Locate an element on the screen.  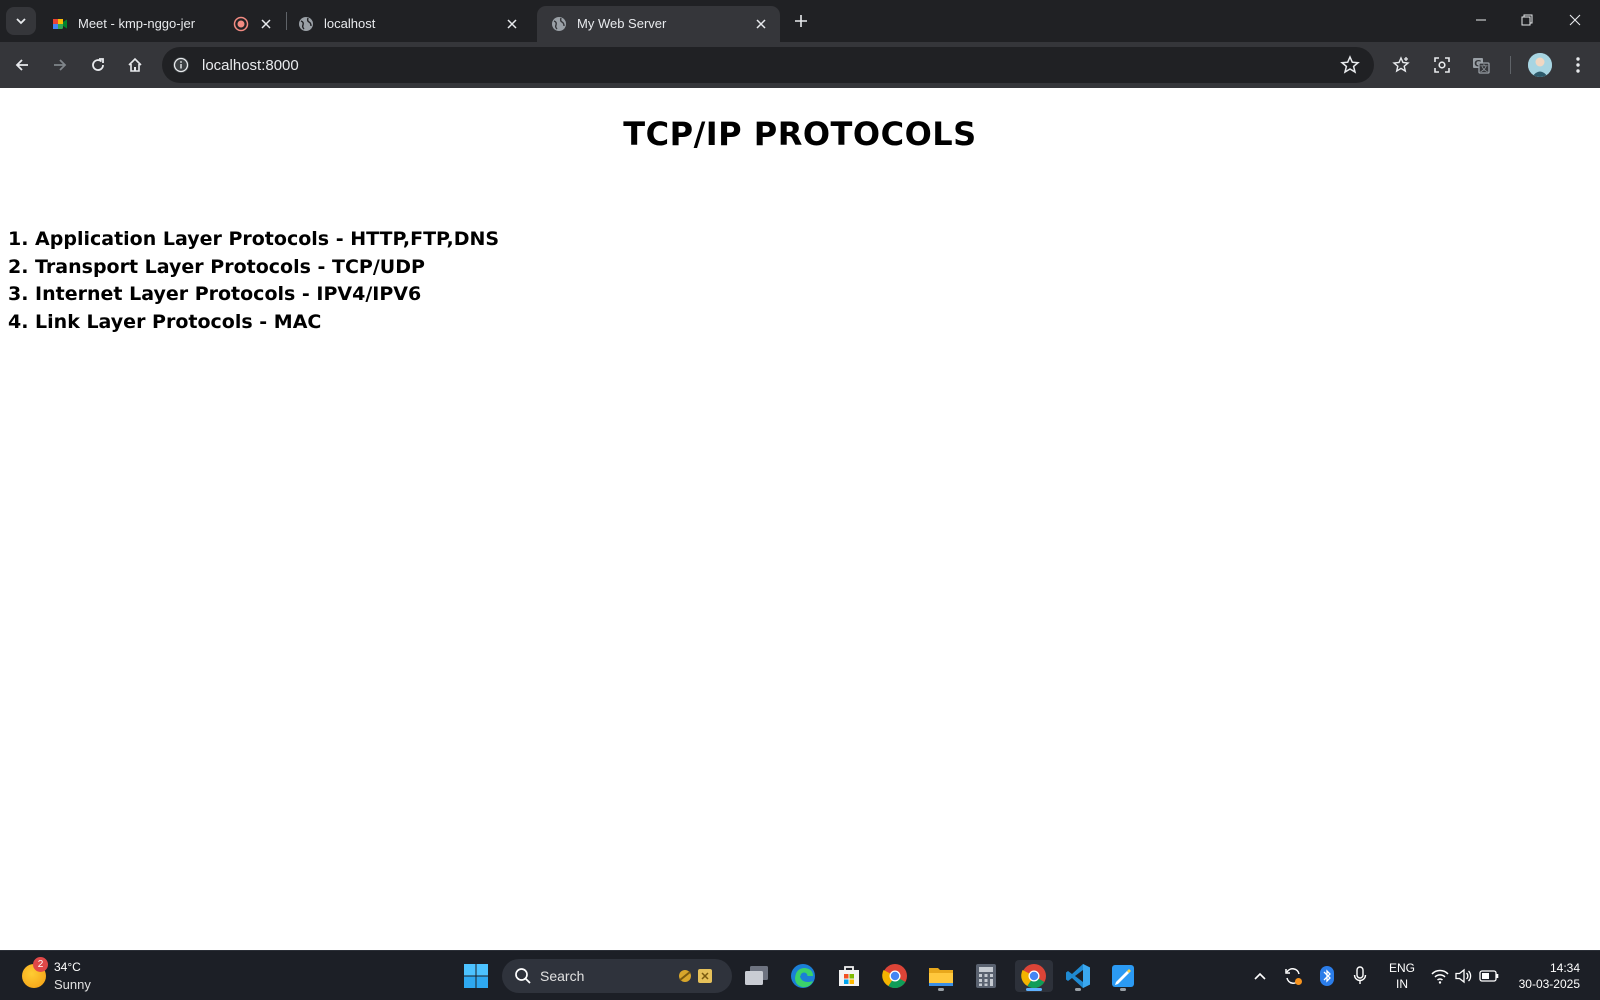
active-indicator is located at coordinates (1034, 989).